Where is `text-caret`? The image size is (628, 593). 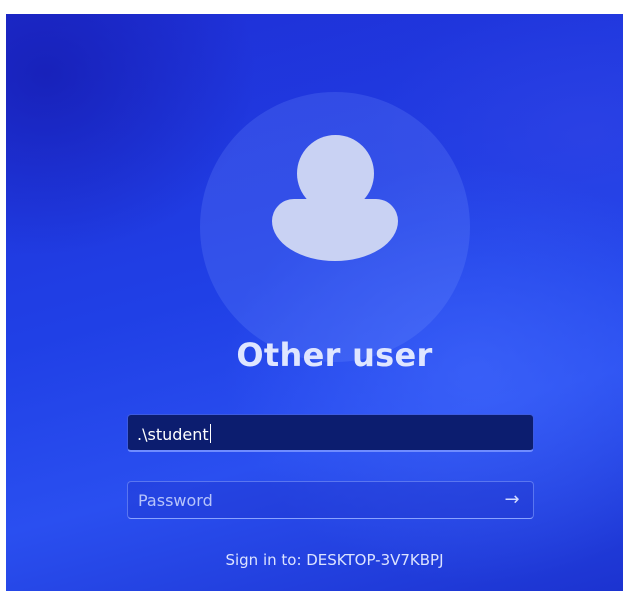
text-caret is located at coordinates (210, 433).